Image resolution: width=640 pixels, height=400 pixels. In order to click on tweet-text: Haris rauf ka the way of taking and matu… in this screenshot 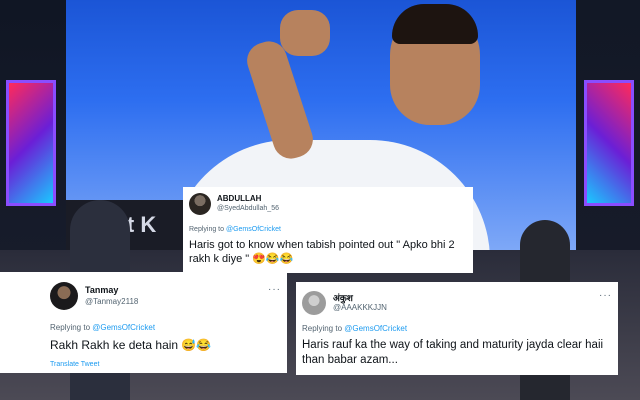, I will do `click(453, 352)`.